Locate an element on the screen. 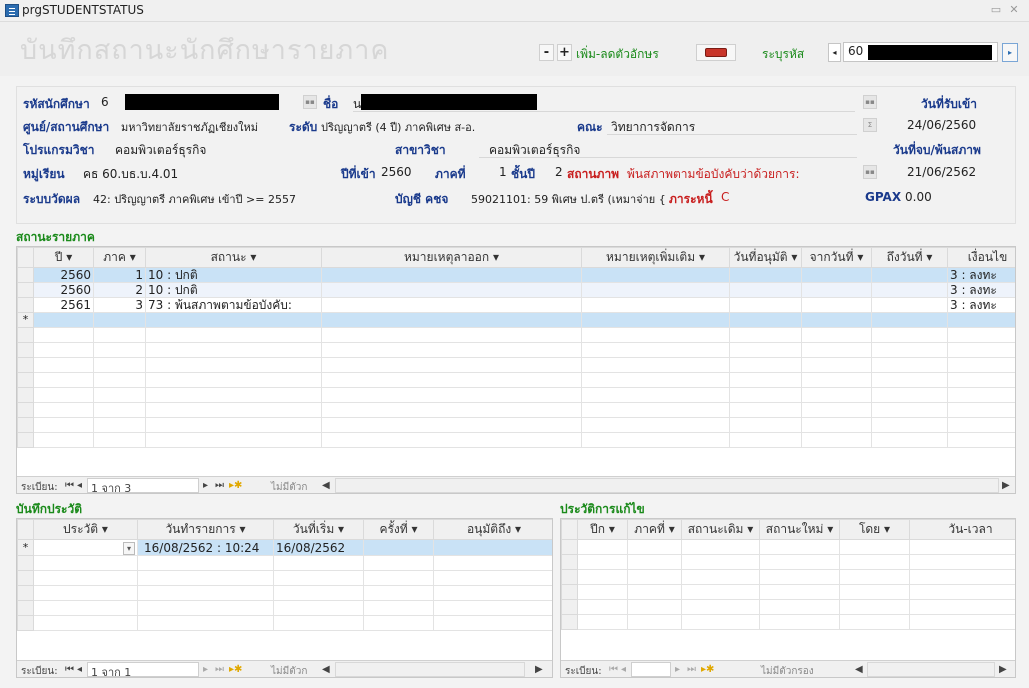  group-label: หมู่เรียน is located at coordinates (44, 174).